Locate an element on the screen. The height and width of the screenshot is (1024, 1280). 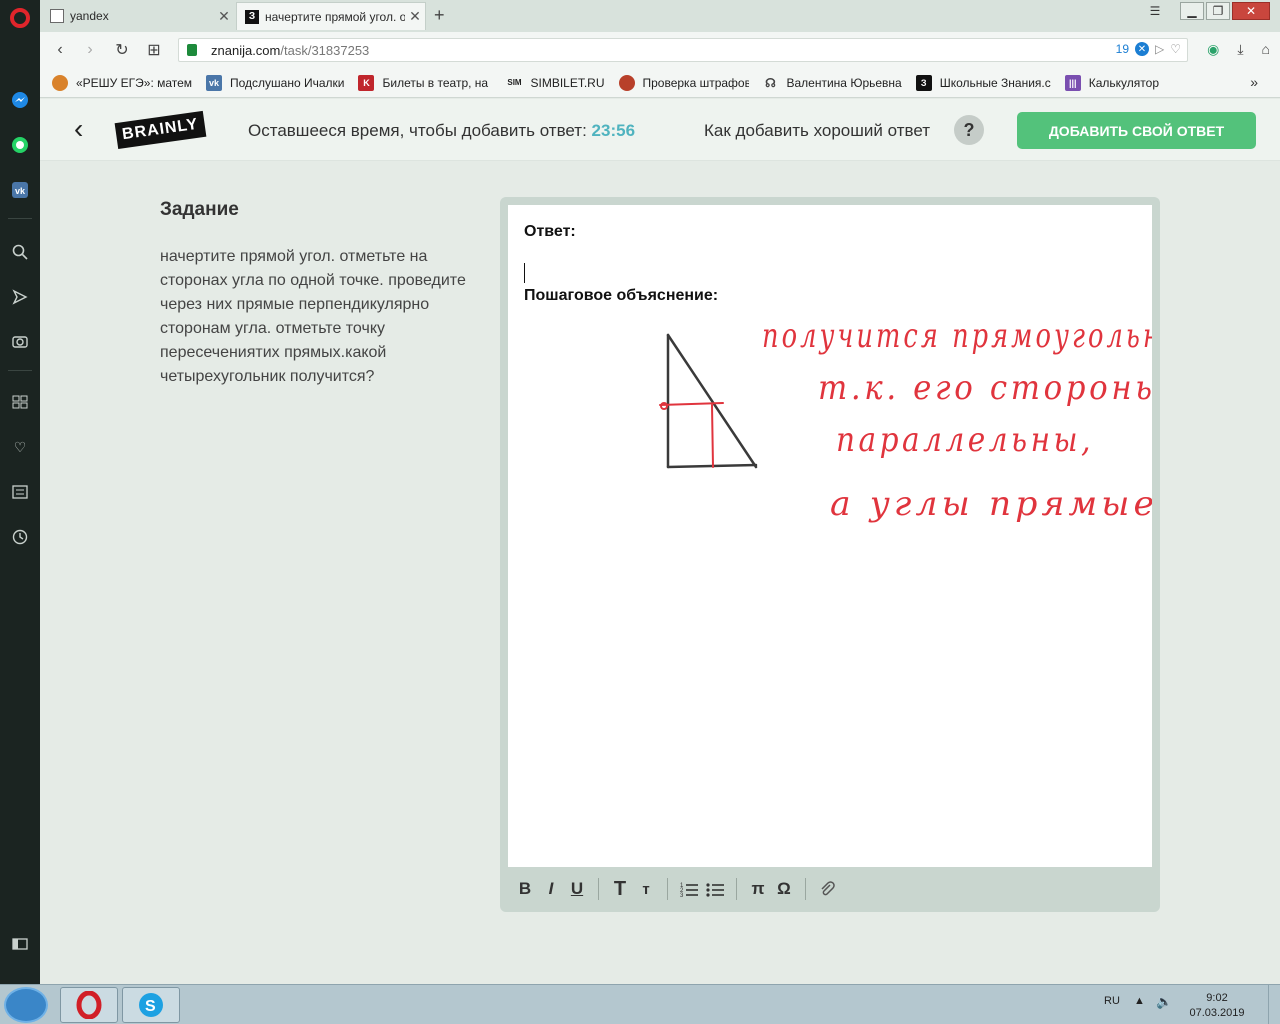
bookmark-item: K Билеты в театр, на к is located at coordinates (425, 82).